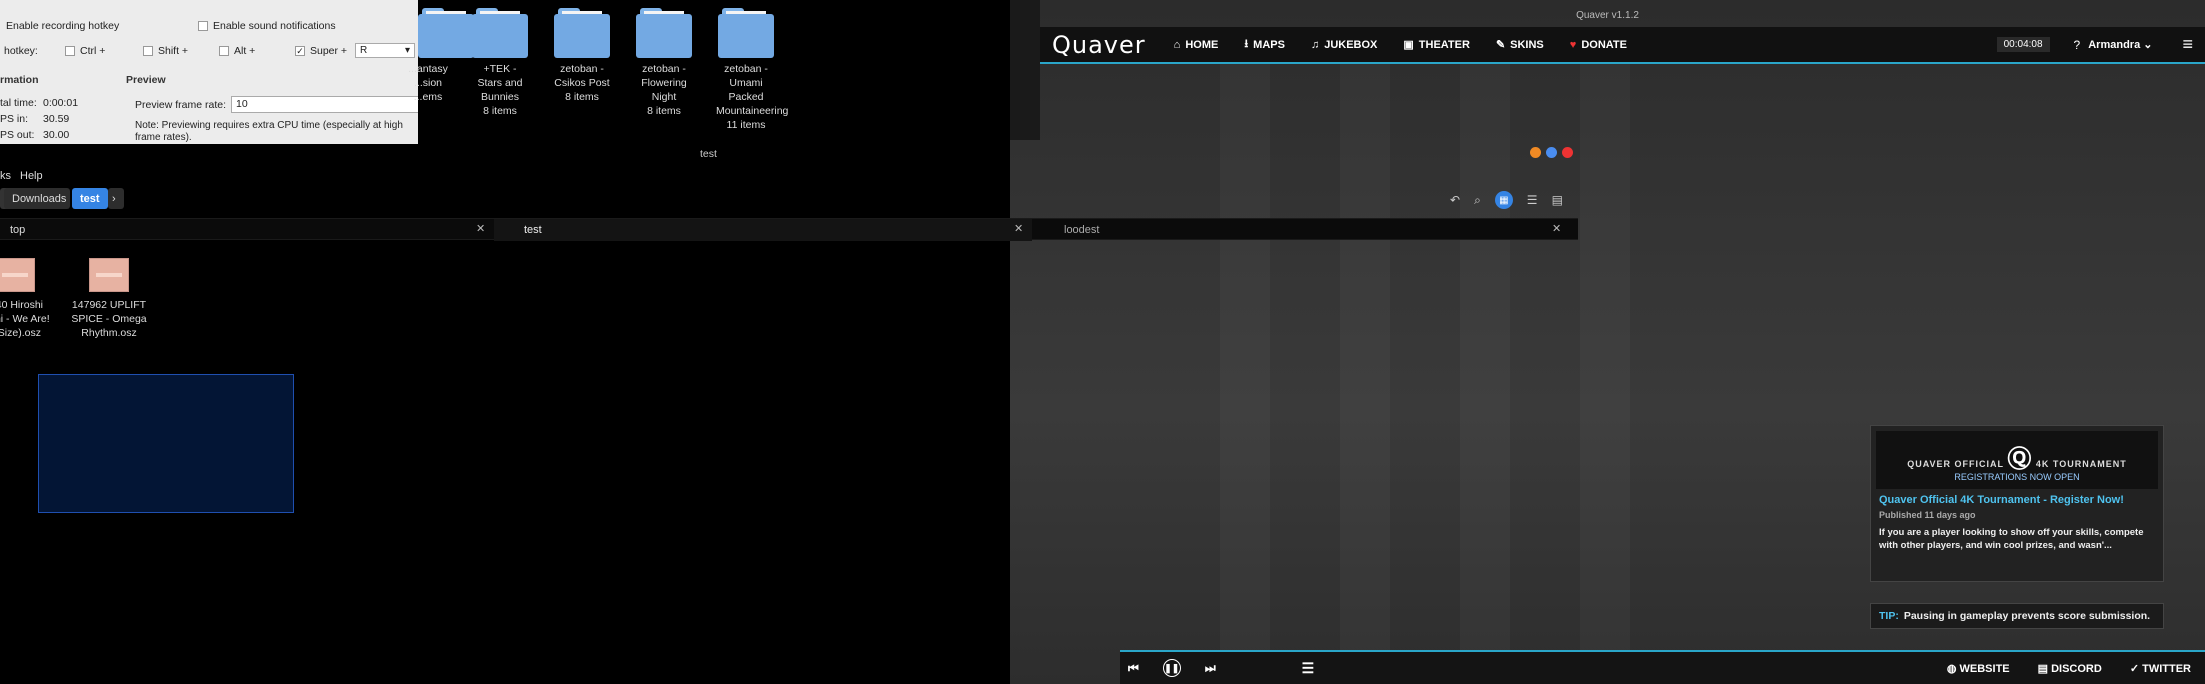 The image size is (2205, 684). What do you see at coordinates (267, 26) in the screenshot?
I see `sound-notifications-option: Enable sound notifications` at bounding box center [267, 26].